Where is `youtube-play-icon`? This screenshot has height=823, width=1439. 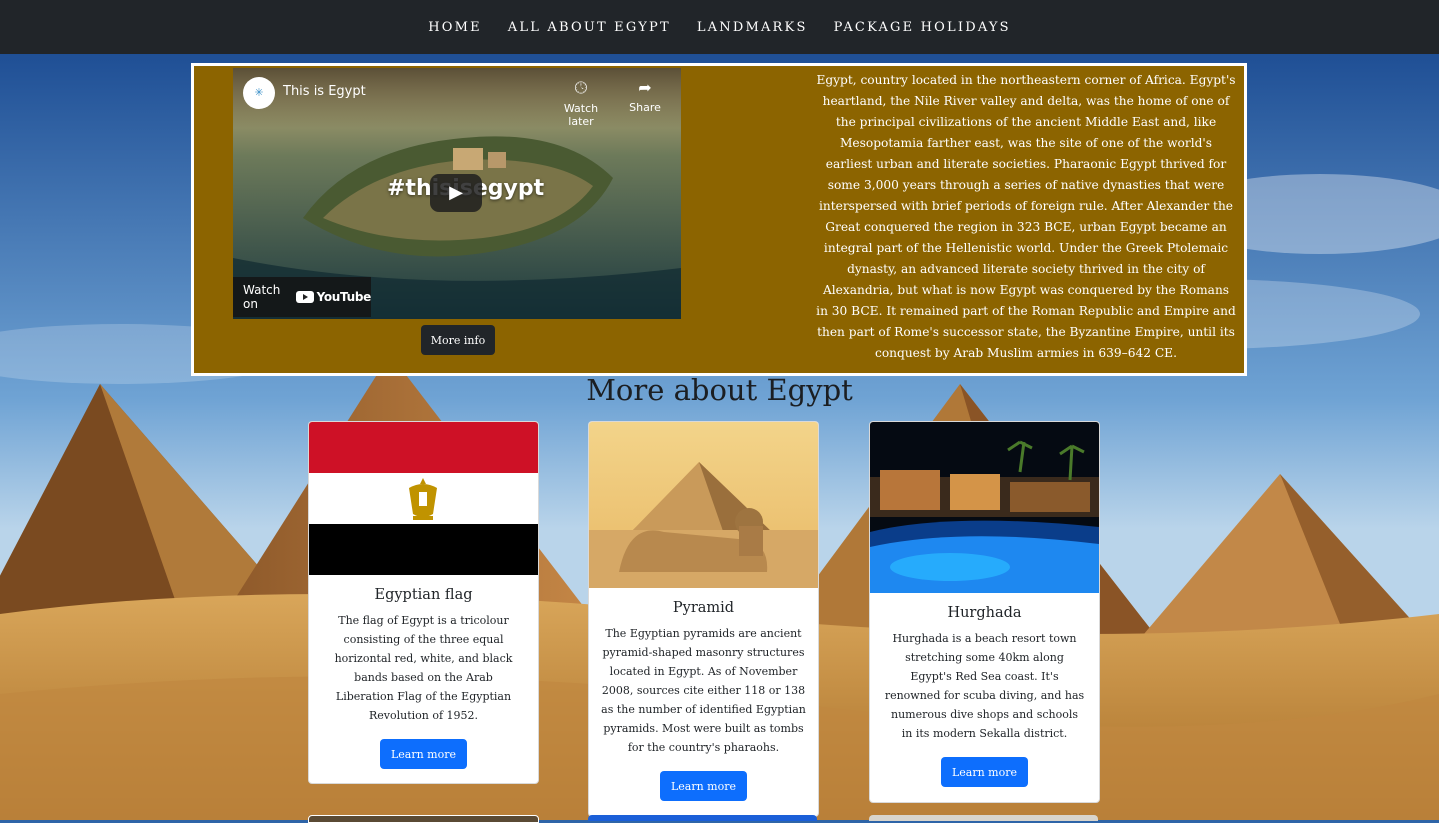
youtube-play-icon is located at coordinates (304, 297).